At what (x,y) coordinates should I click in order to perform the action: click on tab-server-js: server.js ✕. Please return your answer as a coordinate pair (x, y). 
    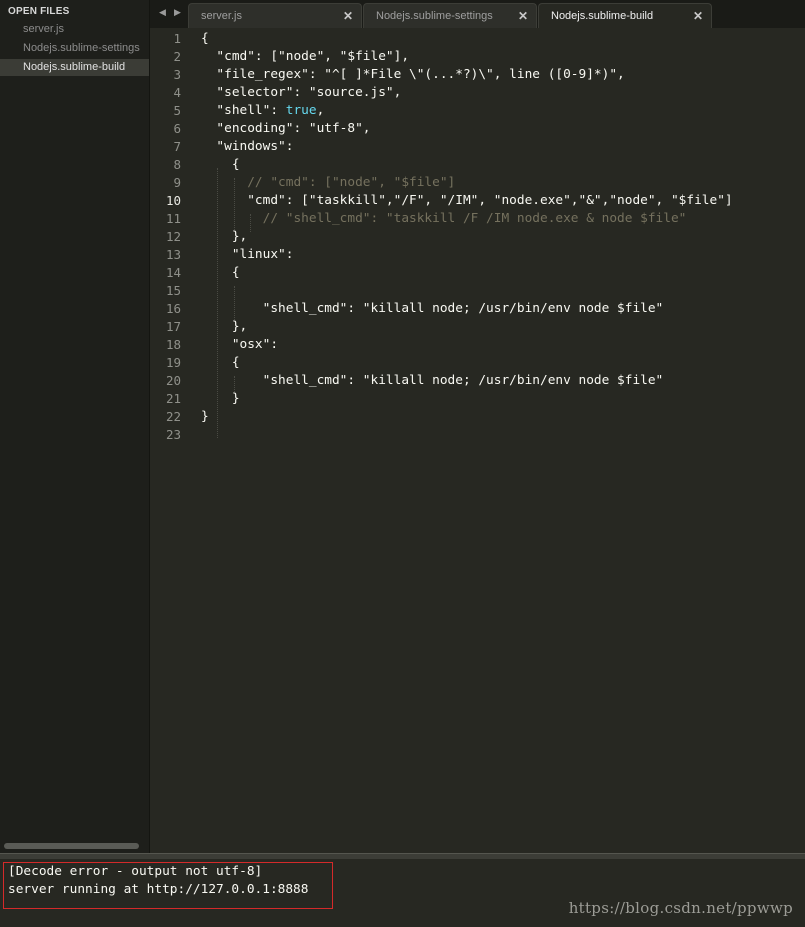
    Looking at the image, I should click on (275, 15).